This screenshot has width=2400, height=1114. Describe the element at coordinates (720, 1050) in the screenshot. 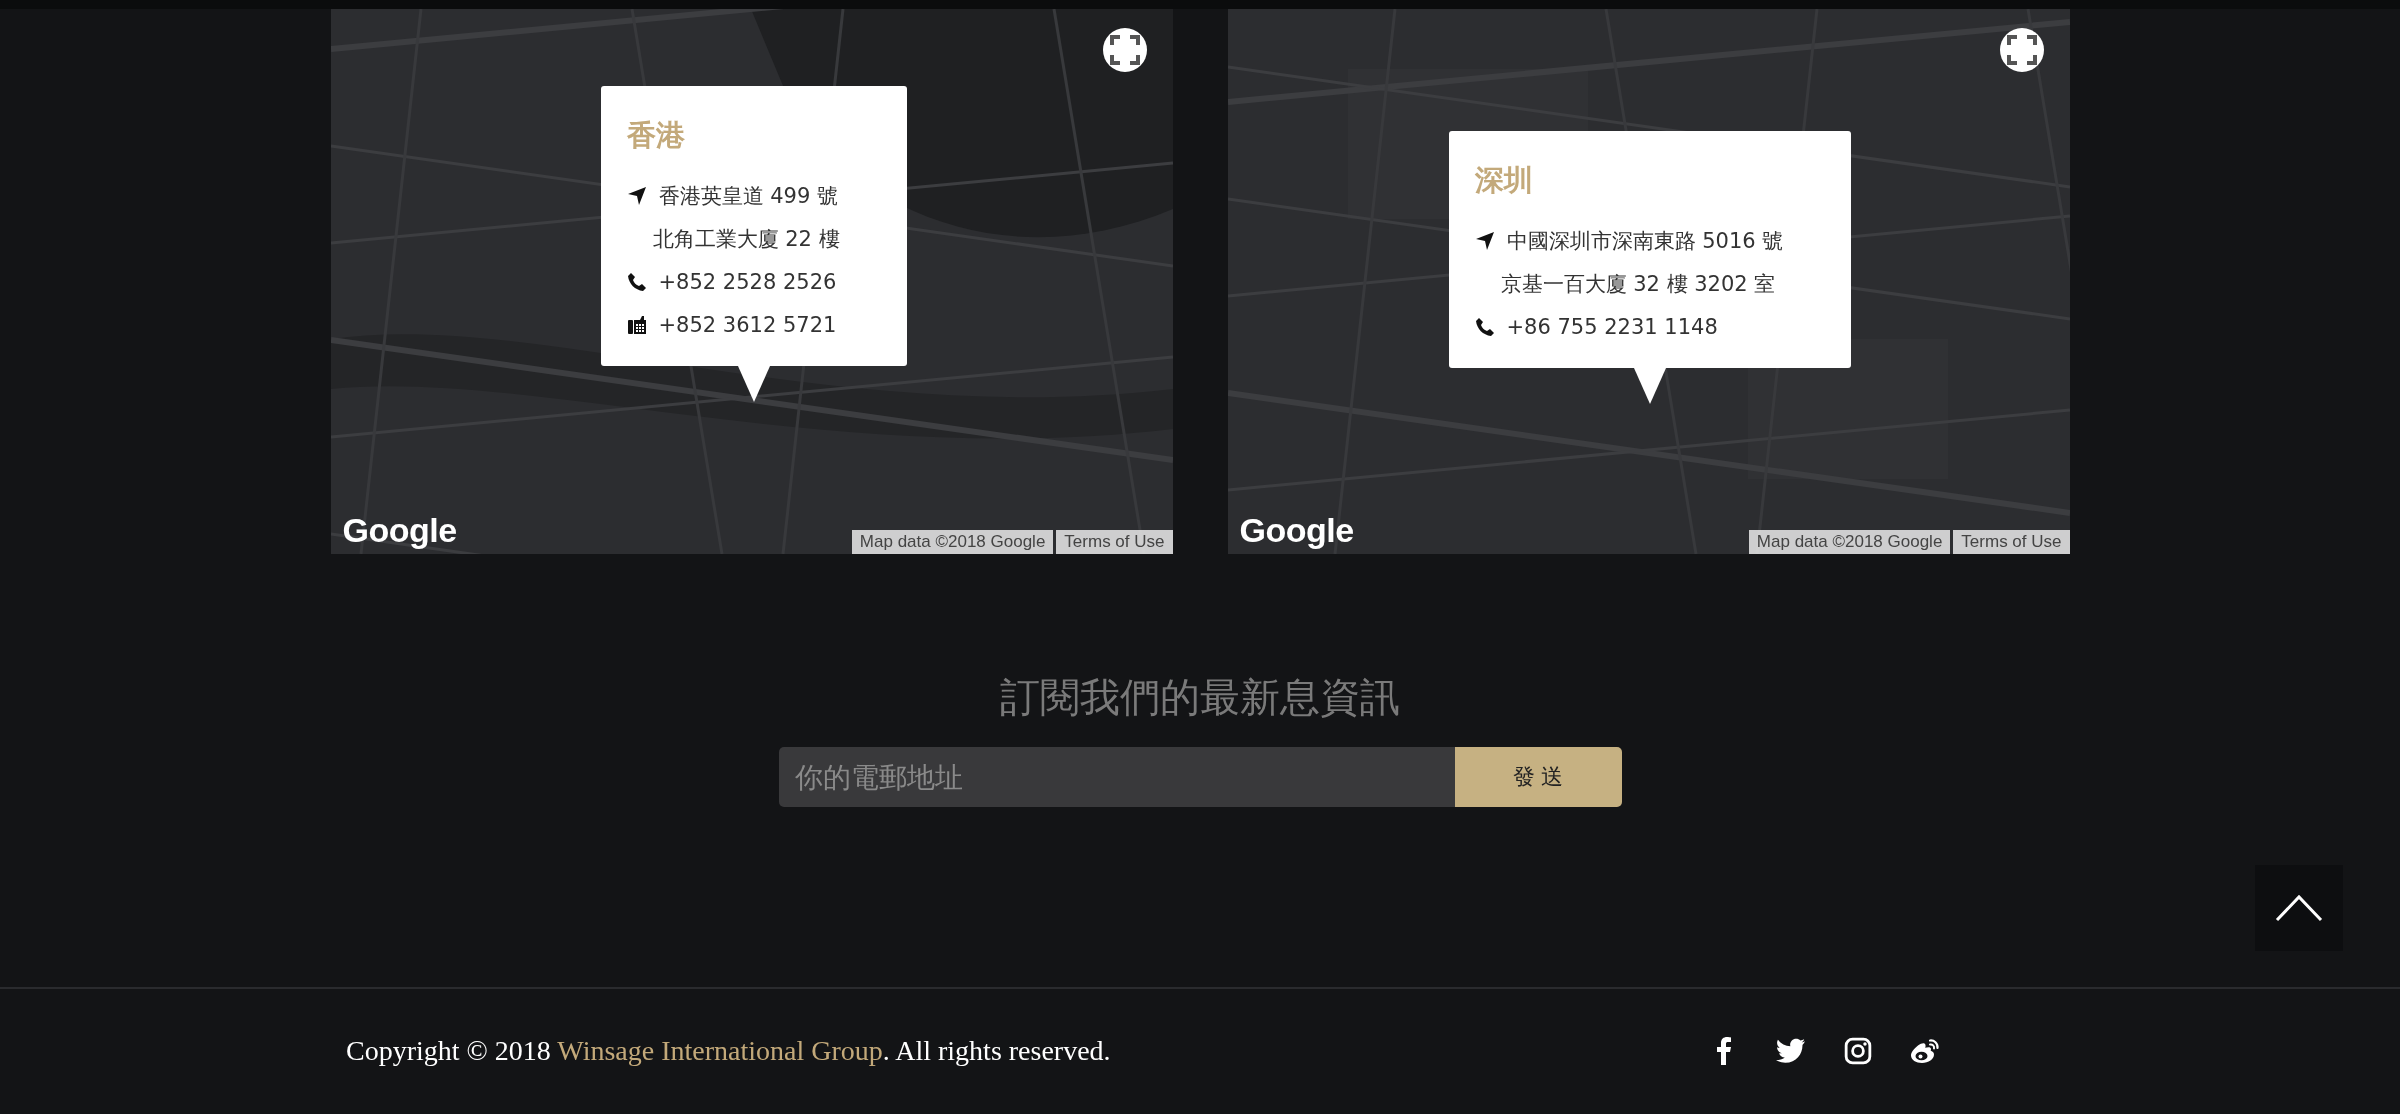

I see `company-link: Winsage International Group` at that location.